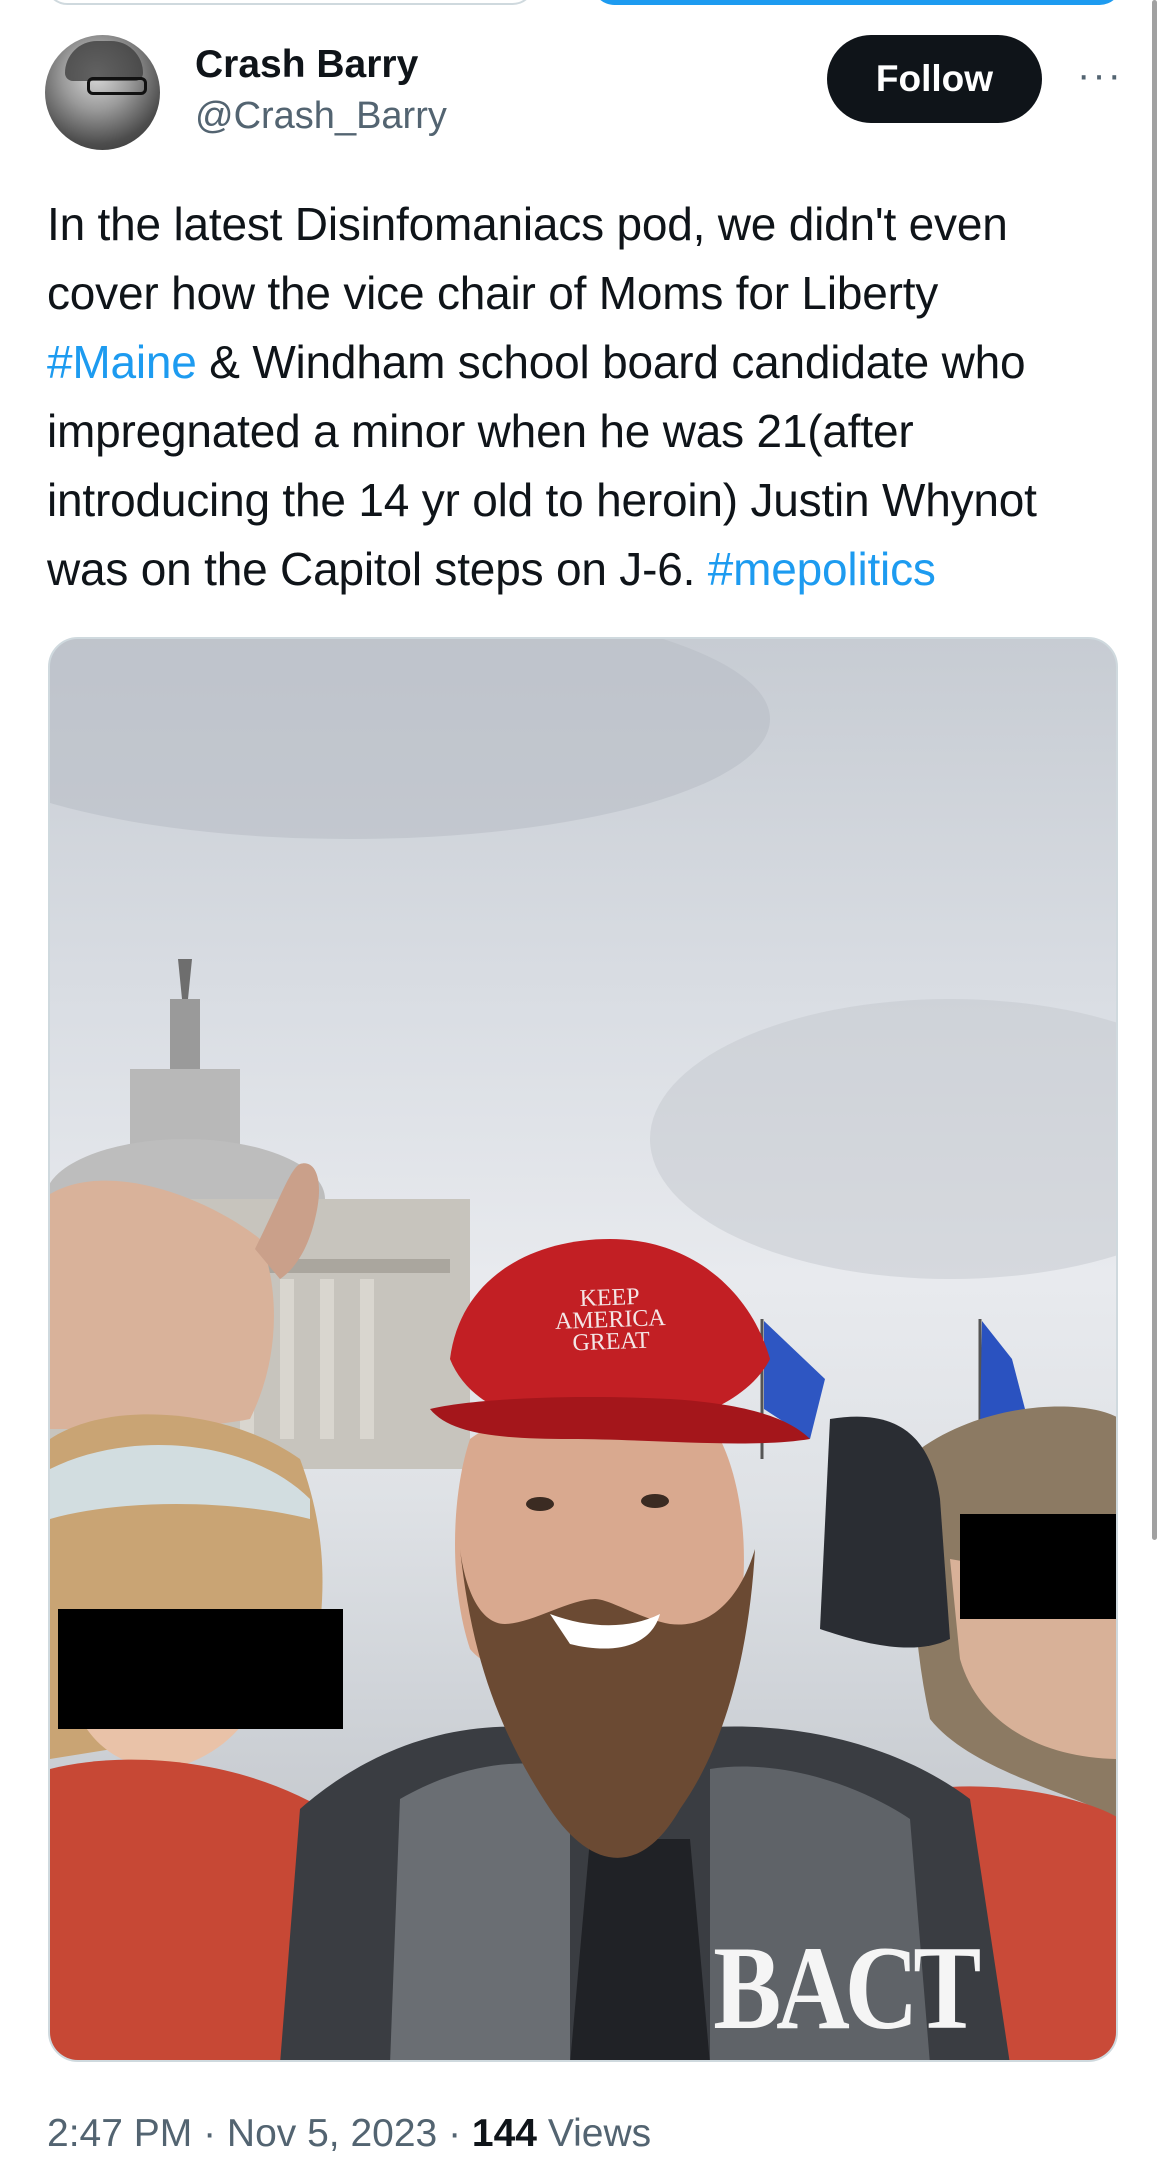 The width and height of the screenshot is (1169, 2171). Describe the element at coordinates (822, 569) in the screenshot. I see `hashtag-mepolitics: #mepolitics` at that location.